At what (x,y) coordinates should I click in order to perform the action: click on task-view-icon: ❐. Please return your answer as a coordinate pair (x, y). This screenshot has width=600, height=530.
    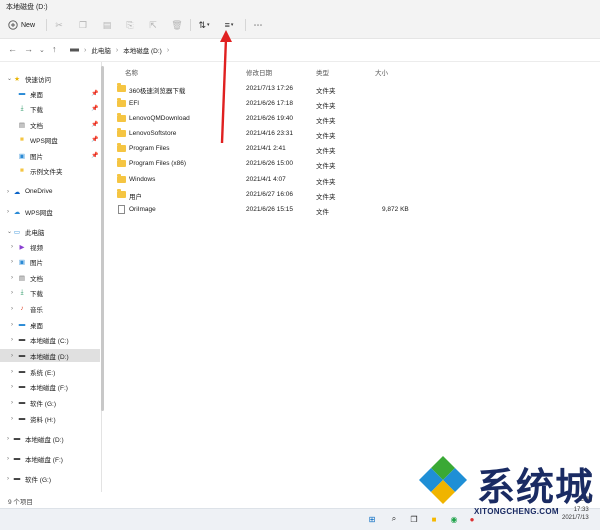
    Looking at the image, I should click on (414, 519).